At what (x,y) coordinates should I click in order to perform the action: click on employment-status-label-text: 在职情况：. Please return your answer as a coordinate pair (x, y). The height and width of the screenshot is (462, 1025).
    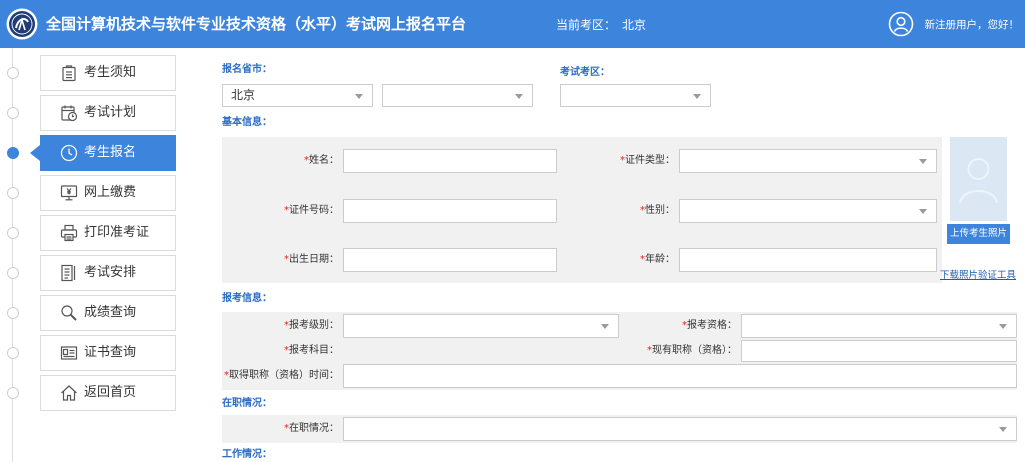
    Looking at the image, I should click on (314, 428).